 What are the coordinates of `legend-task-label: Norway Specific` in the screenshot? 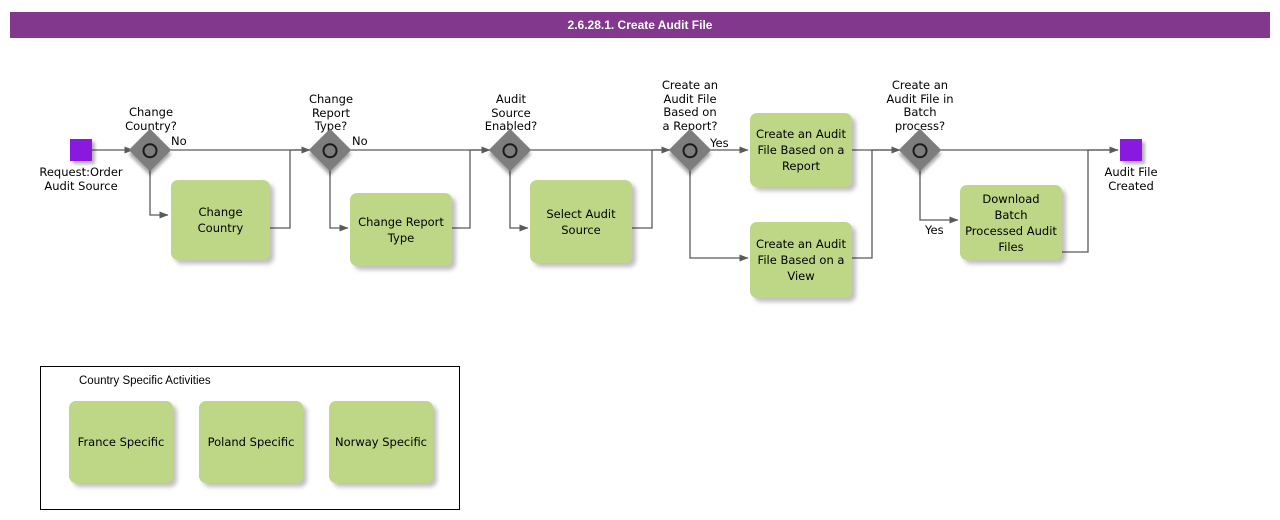 It's located at (381, 442).